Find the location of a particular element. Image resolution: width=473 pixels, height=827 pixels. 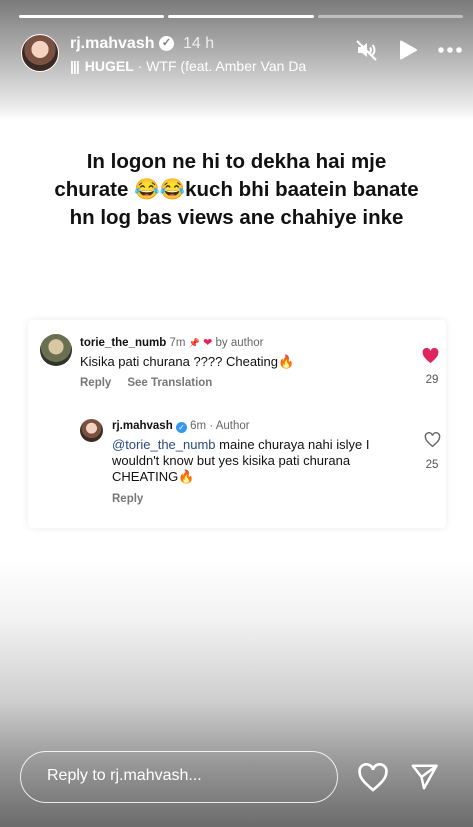

play-icon is located at coordinates (408, 50).